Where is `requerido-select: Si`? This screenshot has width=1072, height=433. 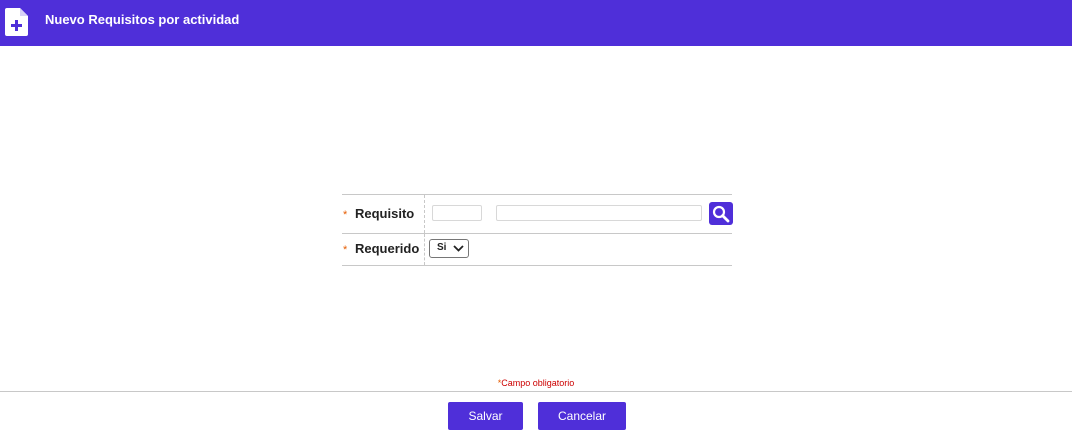 requerido-select: Si is located at coordinates (449, 248).